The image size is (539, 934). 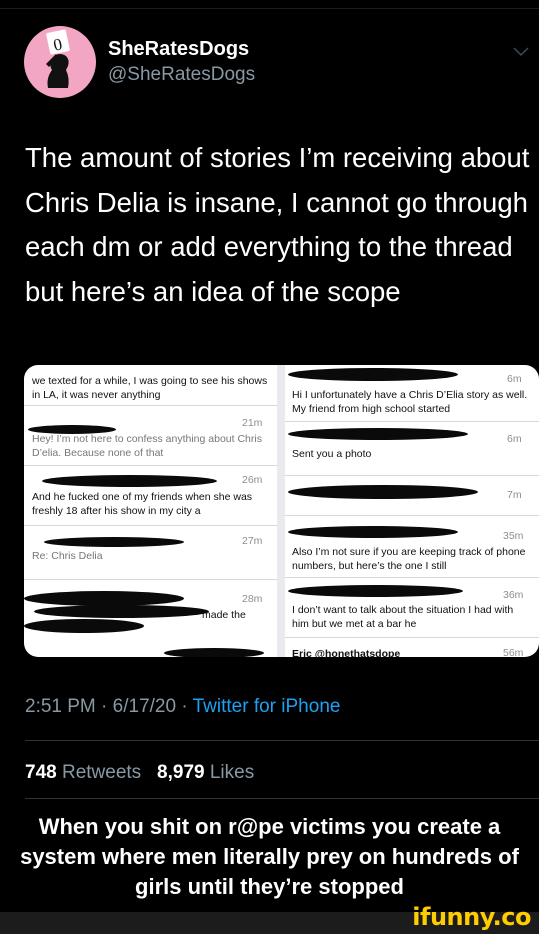 I want to click on left-message-time: 21m, so click(x=252, y=423).